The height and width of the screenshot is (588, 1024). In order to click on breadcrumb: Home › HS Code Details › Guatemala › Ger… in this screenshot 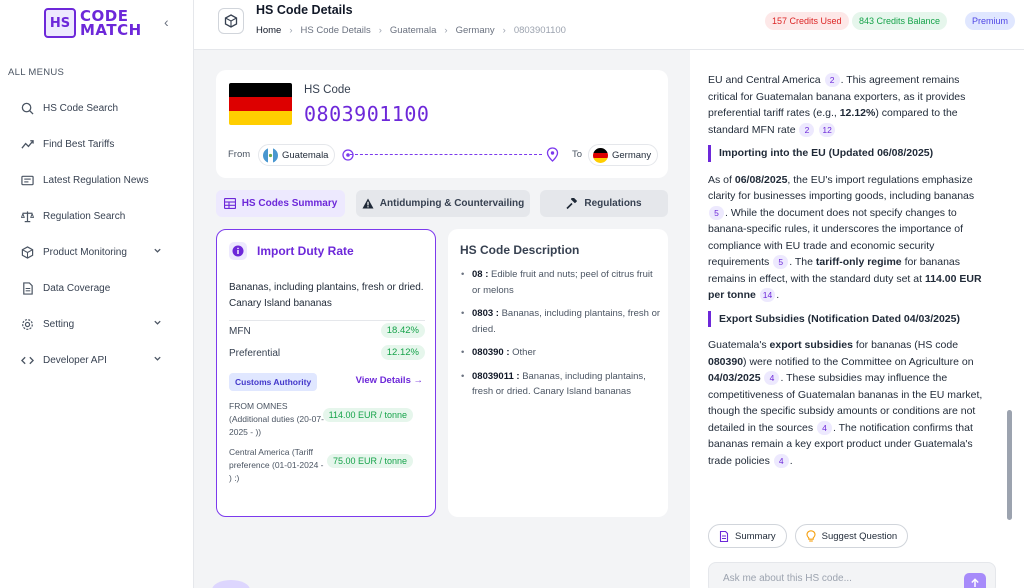, I will do `click(411, 30)`.